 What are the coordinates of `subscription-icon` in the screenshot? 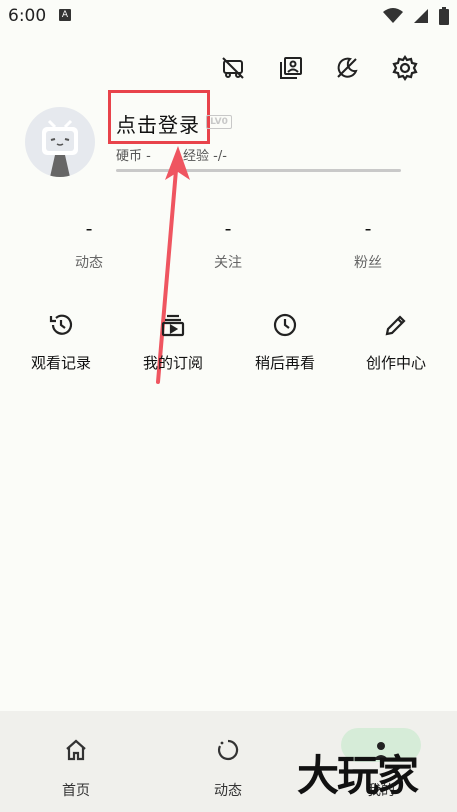 It's located at (173, 325).